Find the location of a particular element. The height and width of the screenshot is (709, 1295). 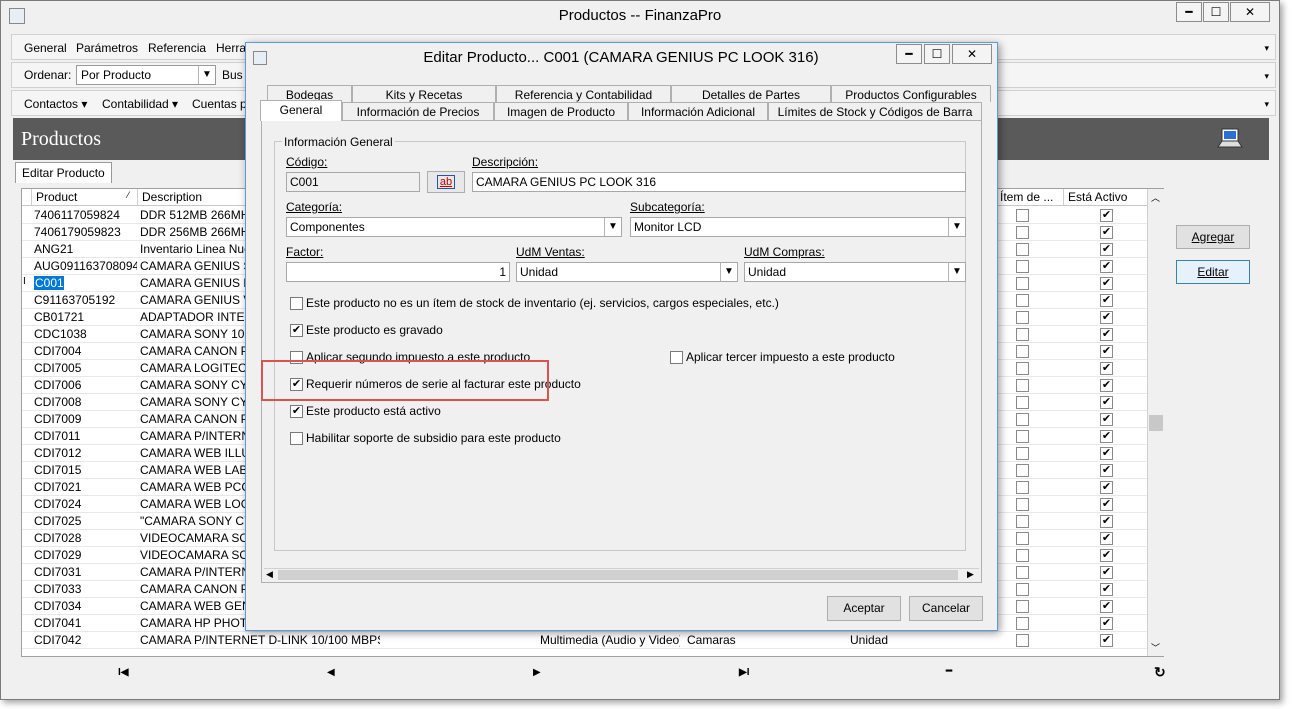

tab-kits-y-recetas: Kits y Recetas is located at coordinates (424, 93).